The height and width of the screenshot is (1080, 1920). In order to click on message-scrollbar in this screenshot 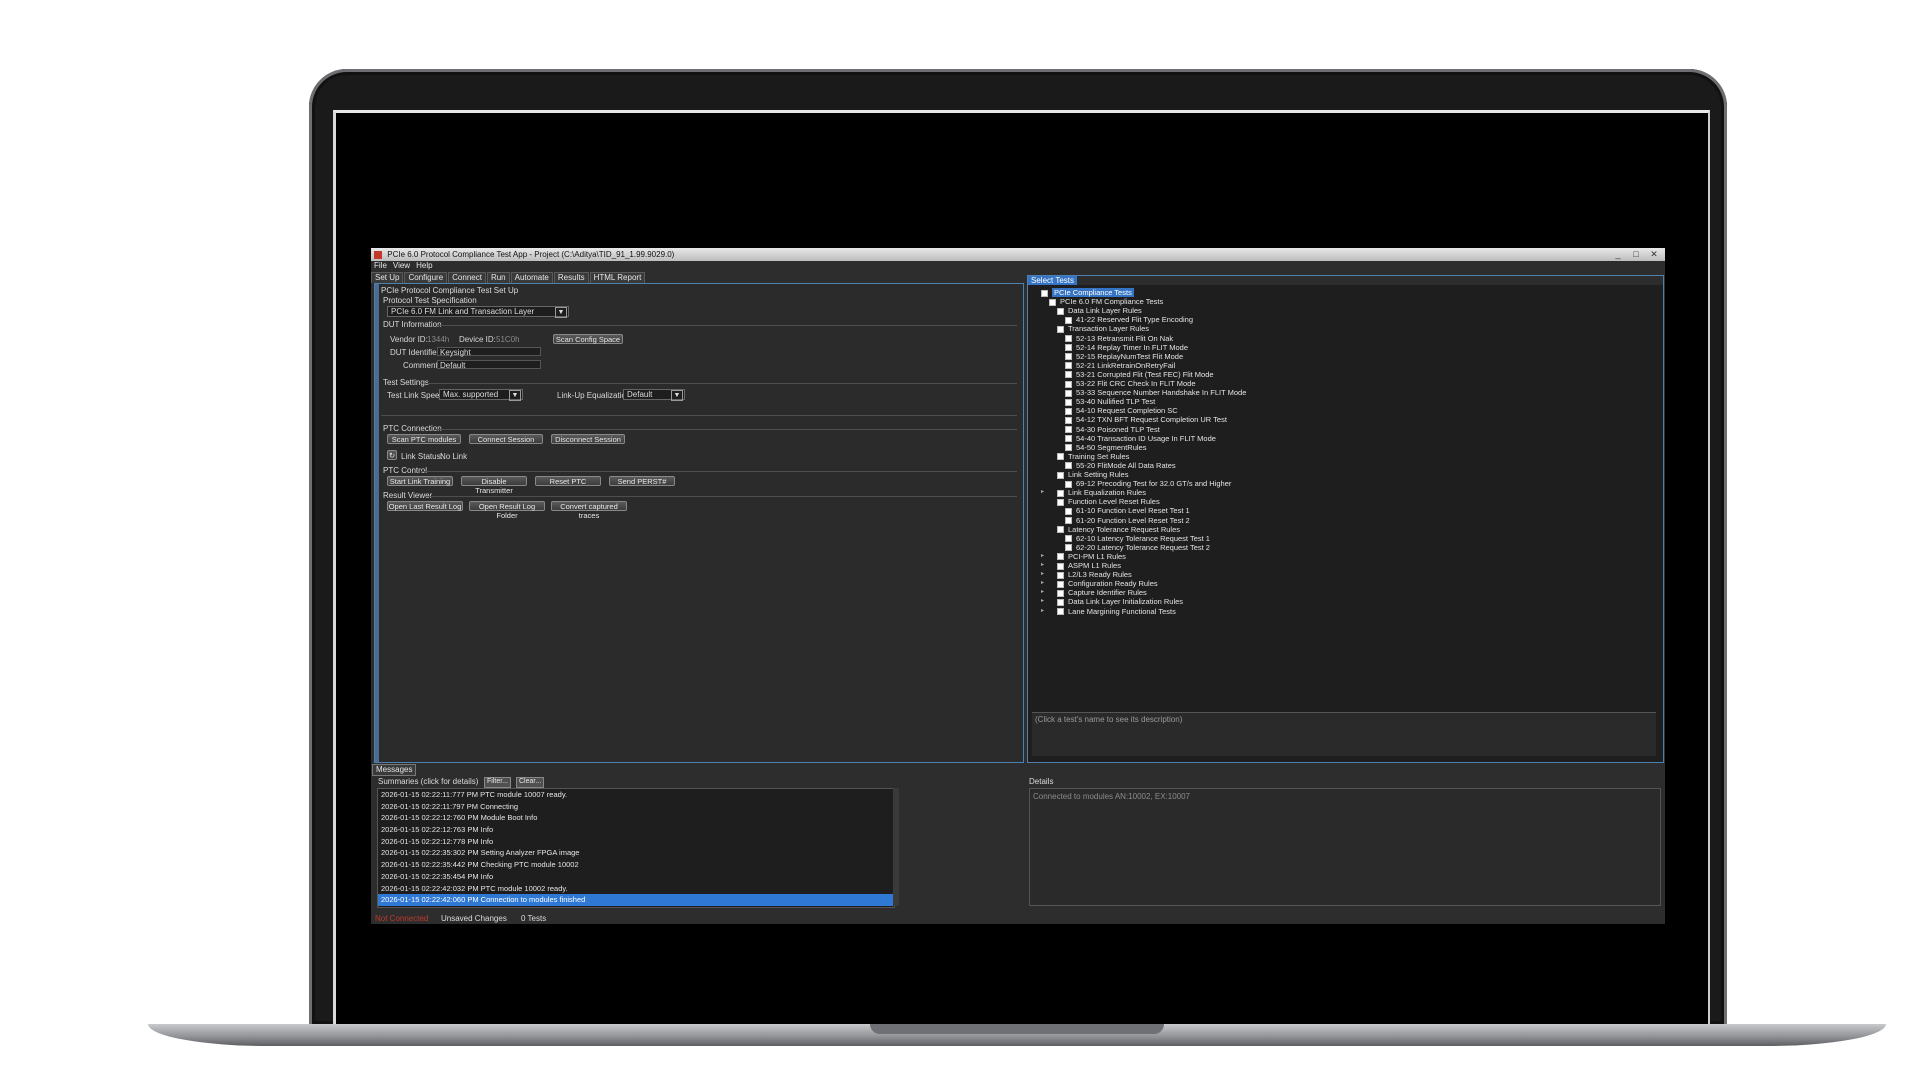, I will do `click(896, 847)`.